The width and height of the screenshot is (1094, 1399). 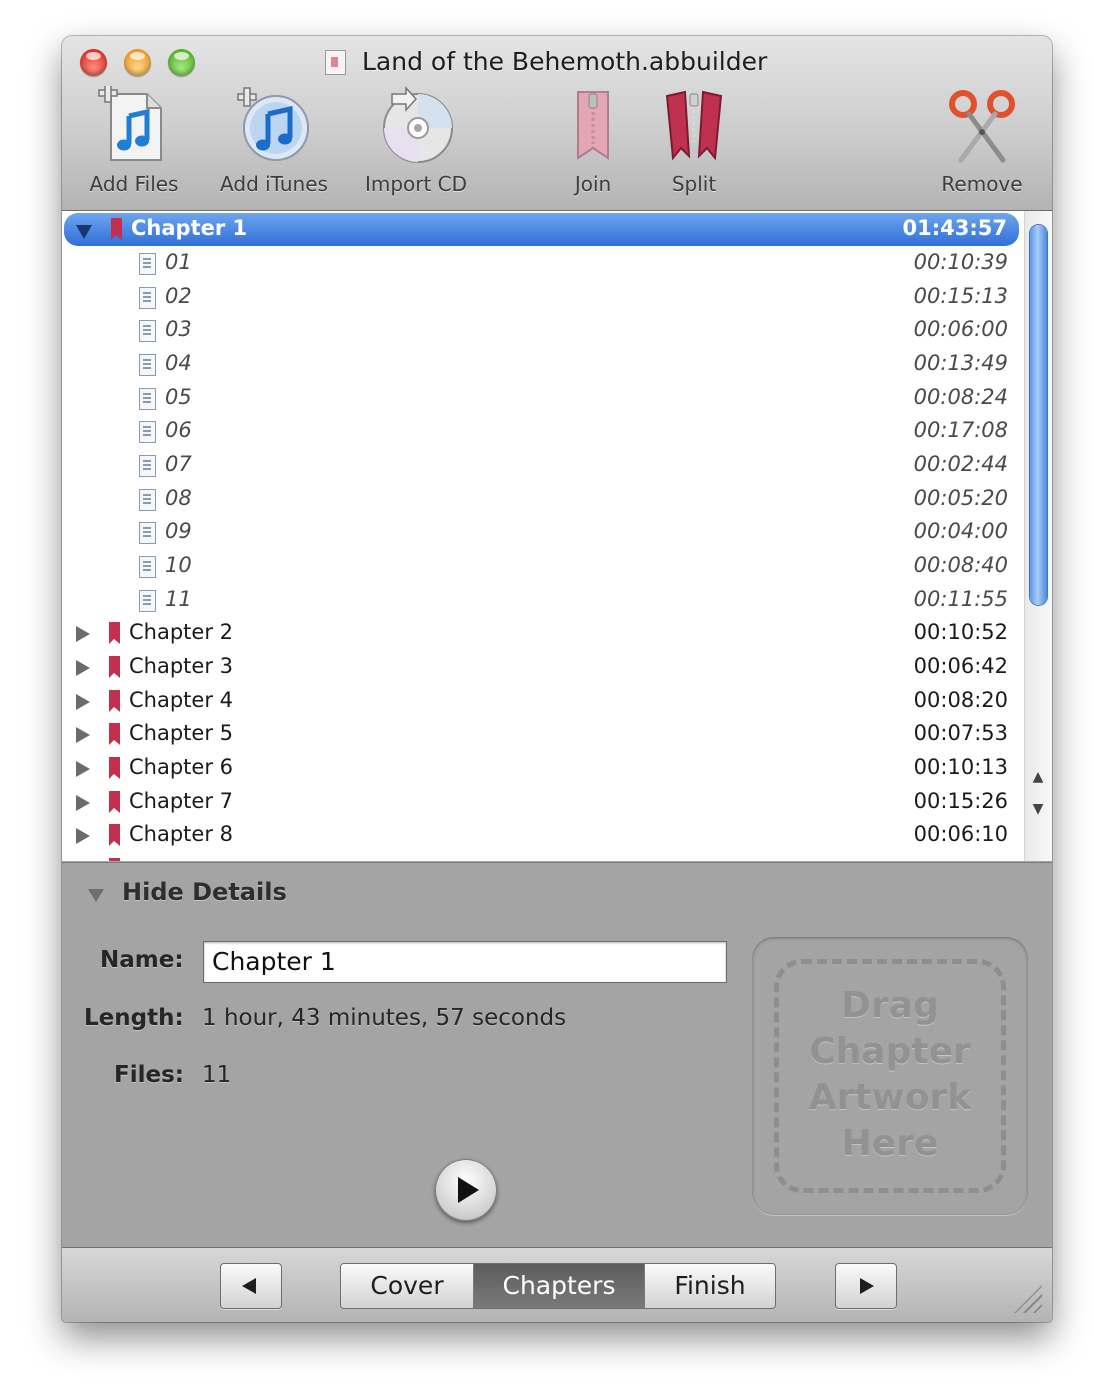 What do you see at coordinates (982, 141) in the screenshot?
I see `remove-button: Remove` at bounding box center [982, 141].